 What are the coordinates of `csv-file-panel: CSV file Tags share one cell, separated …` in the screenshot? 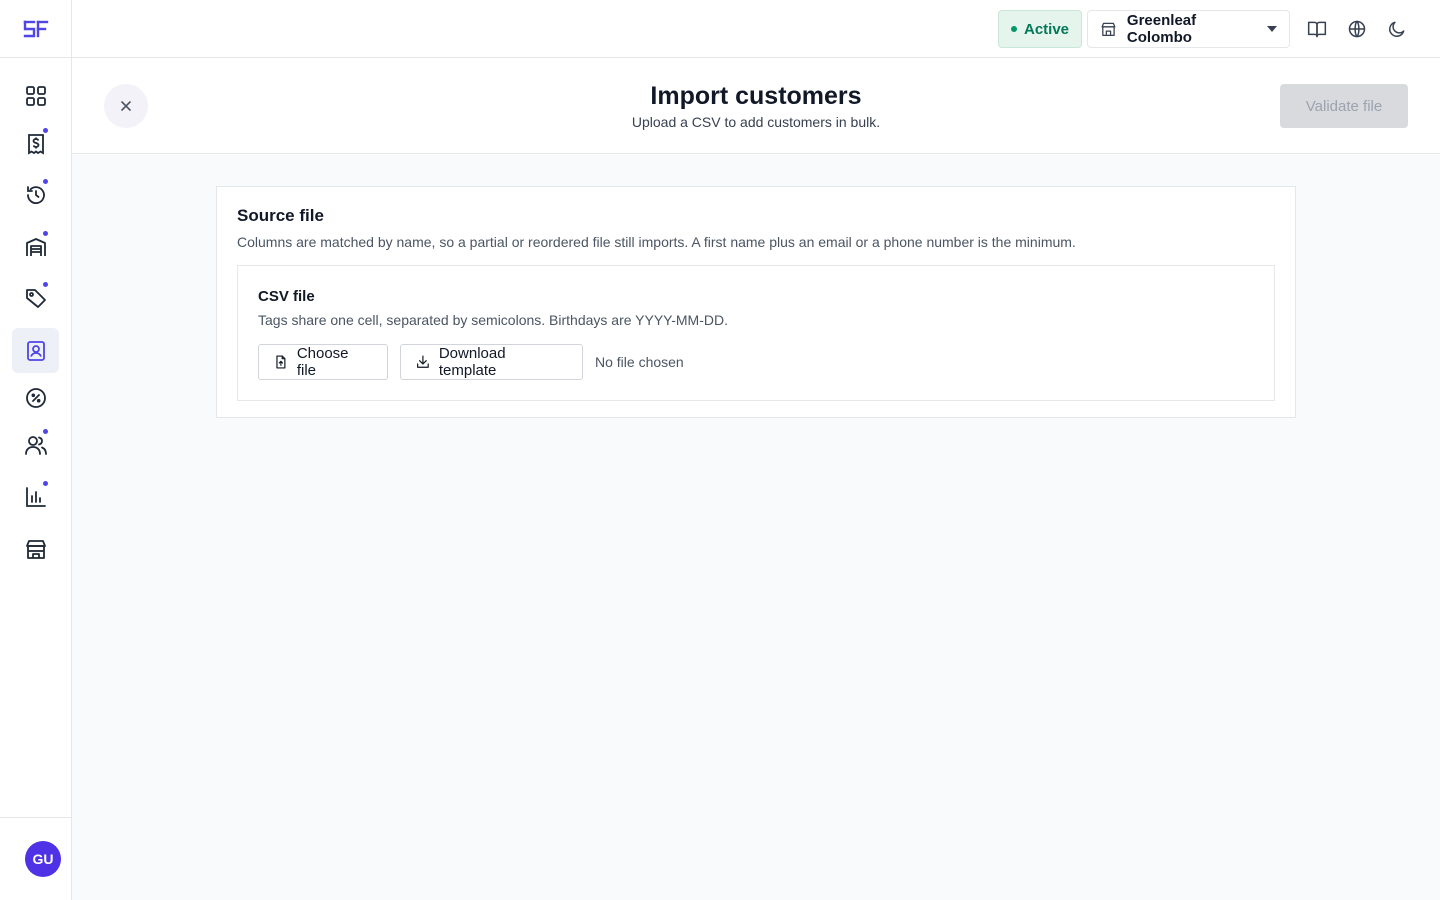 It's located at (756, 333).